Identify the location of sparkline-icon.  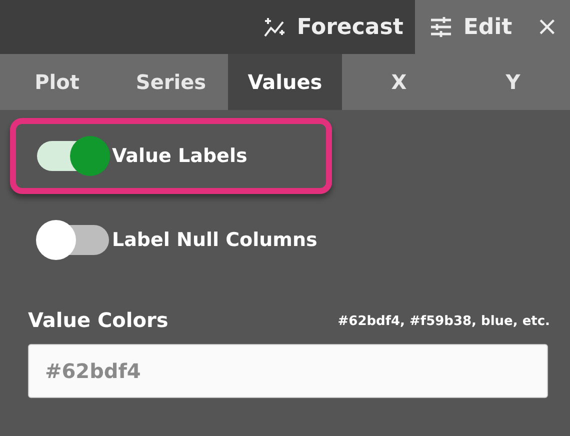
(274, 27).